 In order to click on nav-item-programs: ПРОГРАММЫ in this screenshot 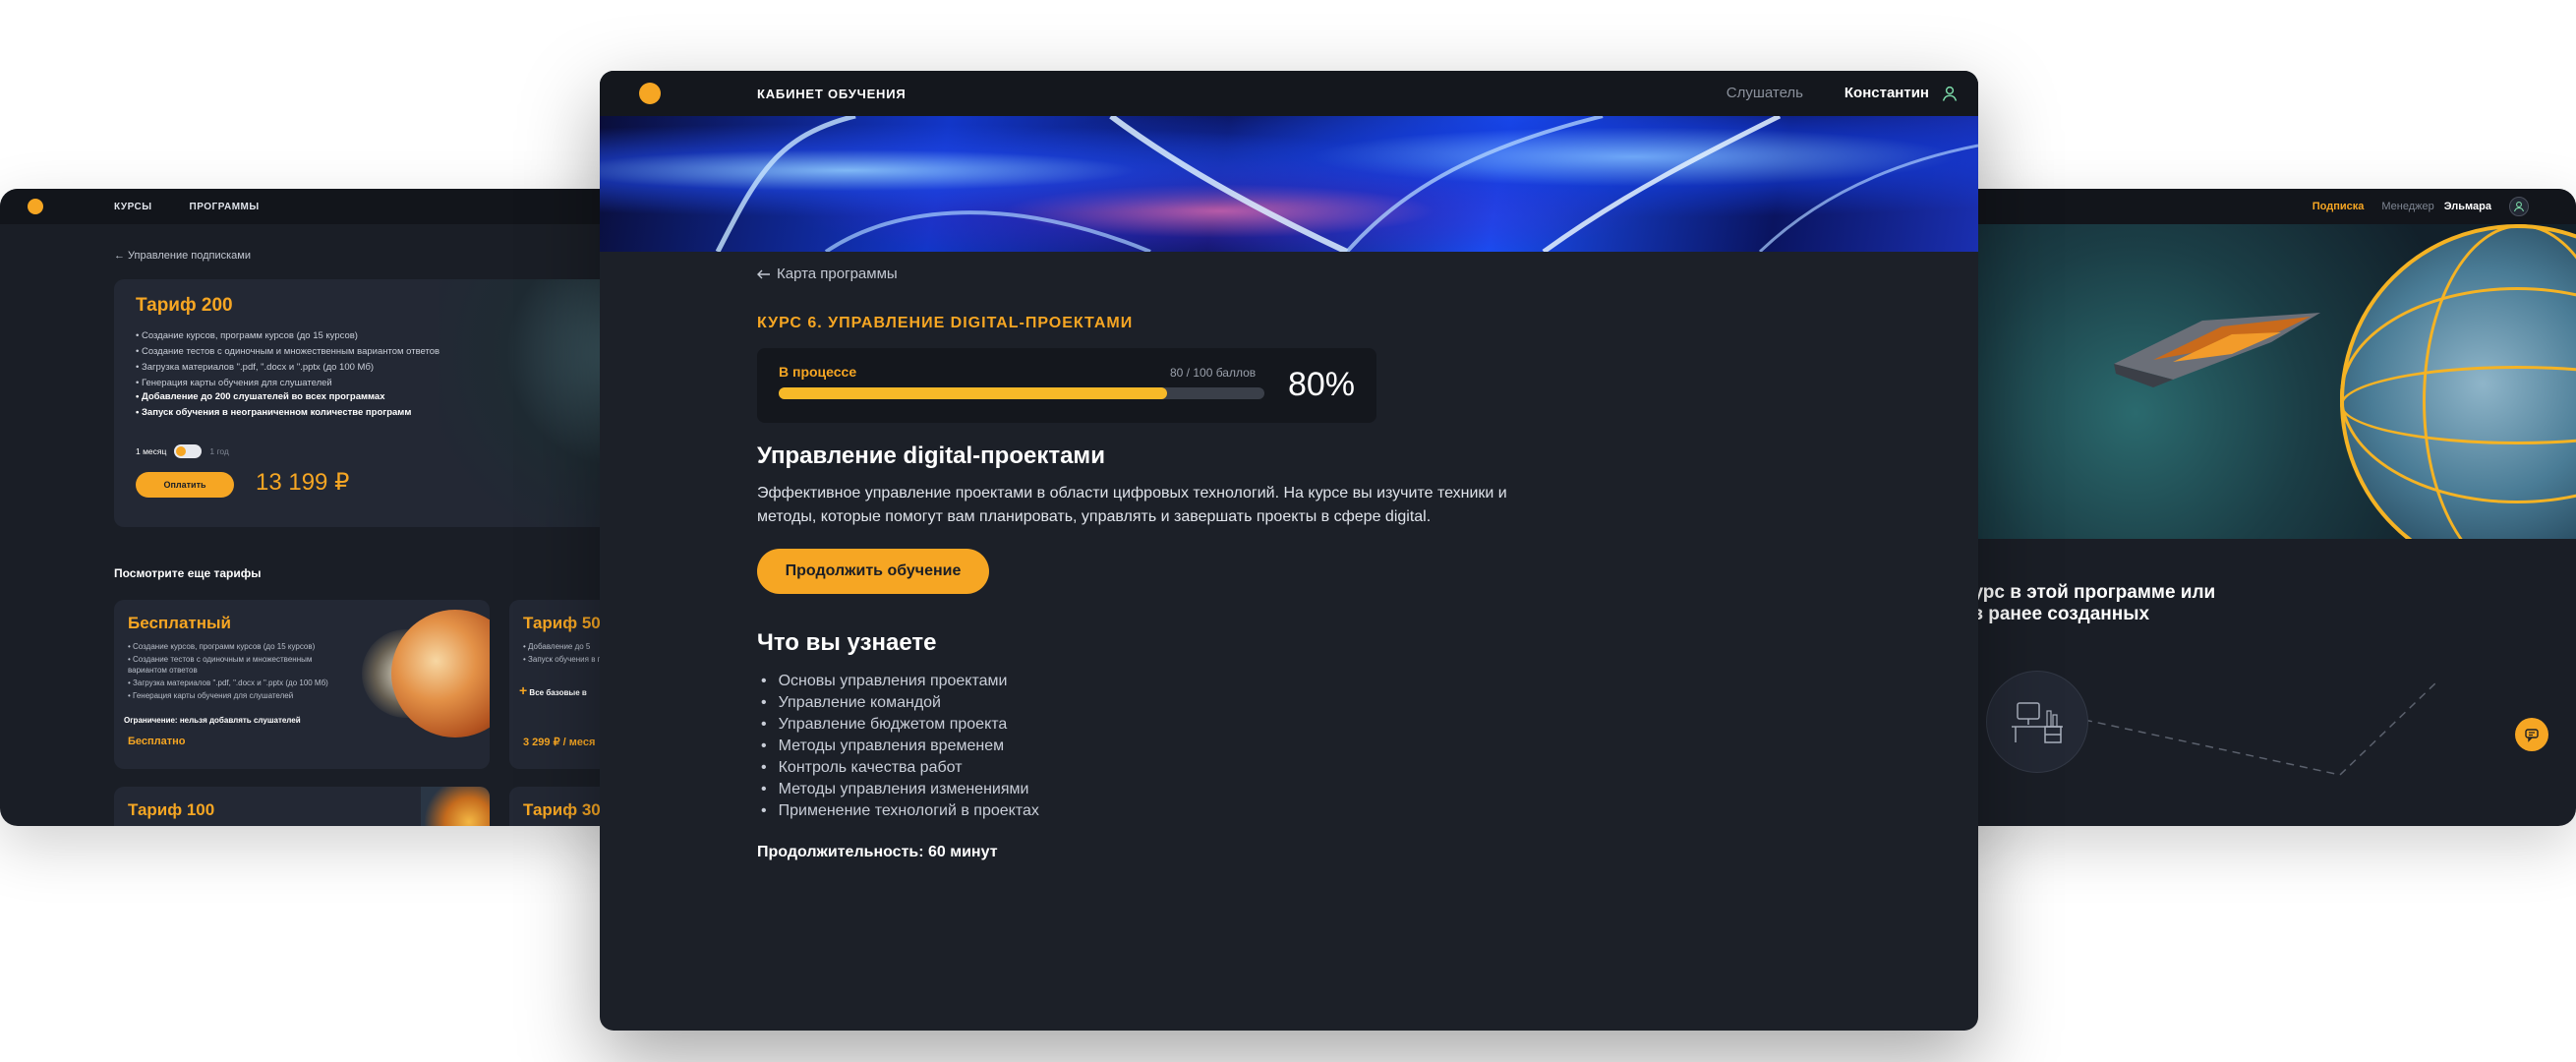, I will do `click(225, 207)`.